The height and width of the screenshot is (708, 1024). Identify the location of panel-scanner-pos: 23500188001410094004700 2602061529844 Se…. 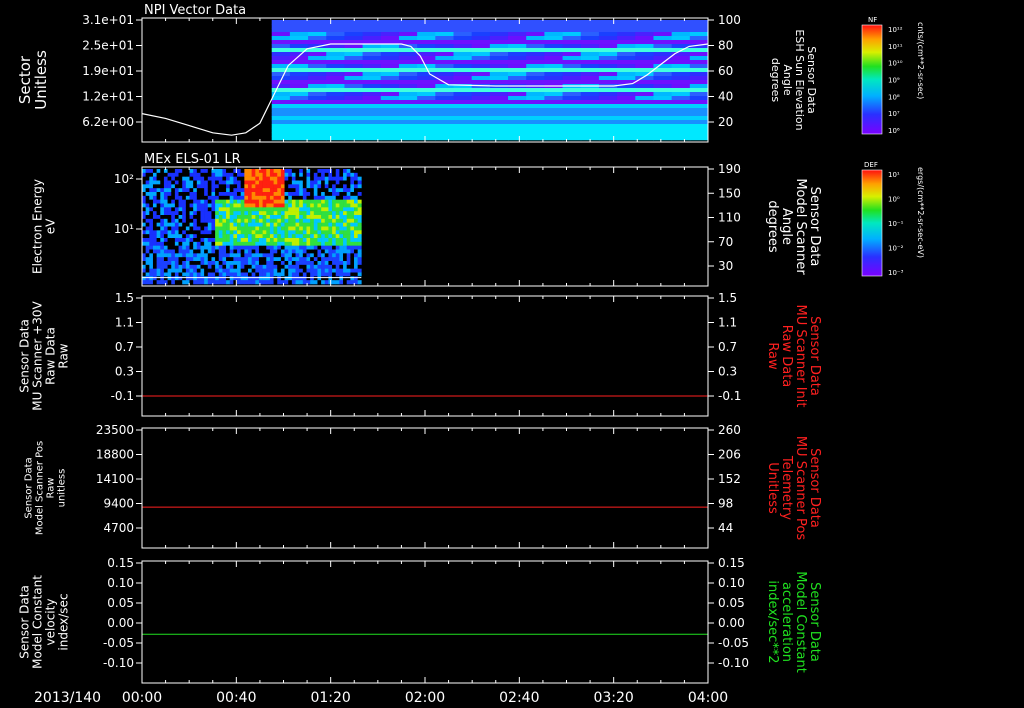
(423, 486).